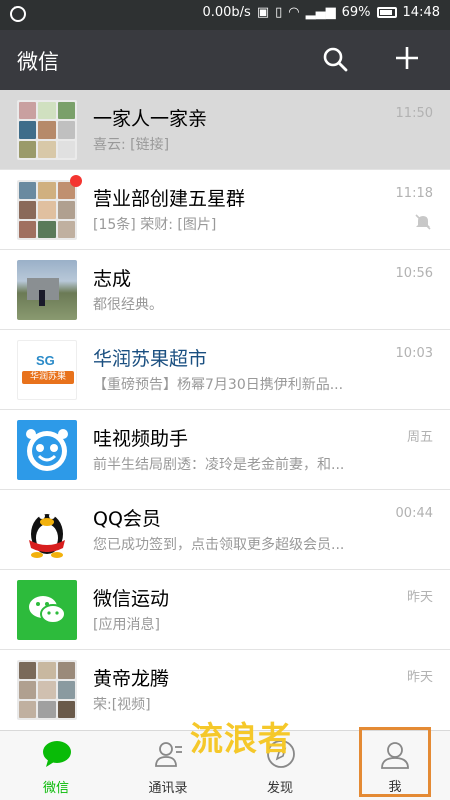 The width and height of the screenshot is (450, 800). What do you see at coordinates (414, 193) in the screenshot?
I see `chat-time: 11:18` at bounding box center [414, 193].